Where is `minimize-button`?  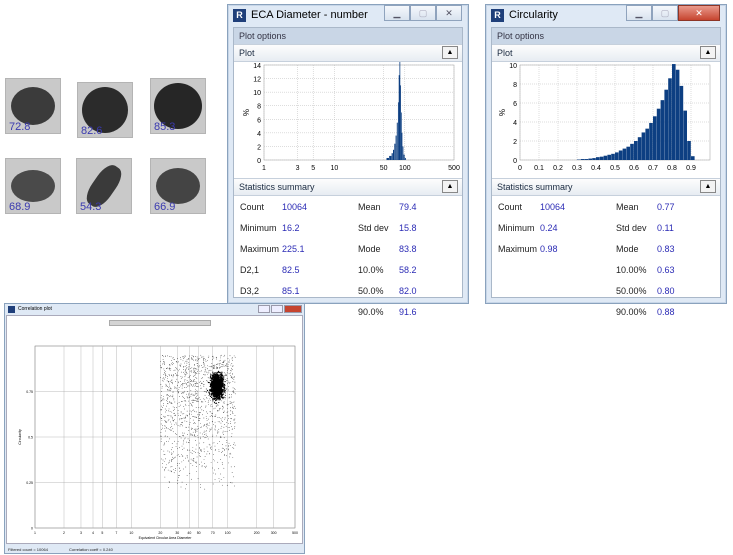
minimize-button is located at coordinates (264, 309).